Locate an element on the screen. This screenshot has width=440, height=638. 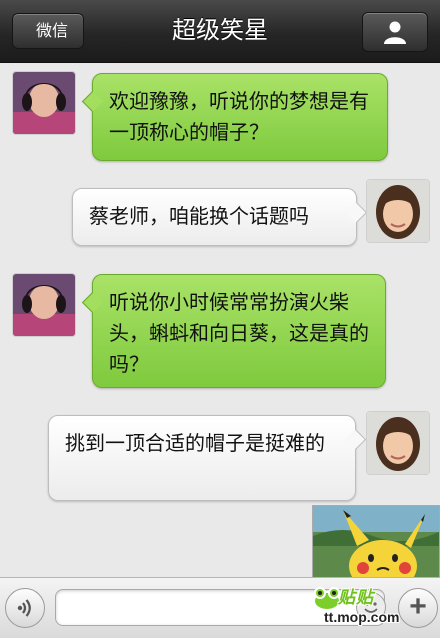
chat-title: 超级笑星 is located at coordinates (220, 30).